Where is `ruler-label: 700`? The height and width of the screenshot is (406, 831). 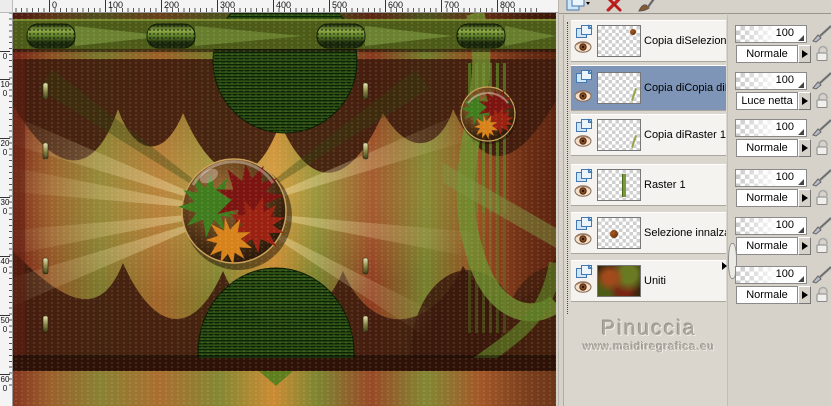
ruler-label: 700 is located at coordinates (450, 6).